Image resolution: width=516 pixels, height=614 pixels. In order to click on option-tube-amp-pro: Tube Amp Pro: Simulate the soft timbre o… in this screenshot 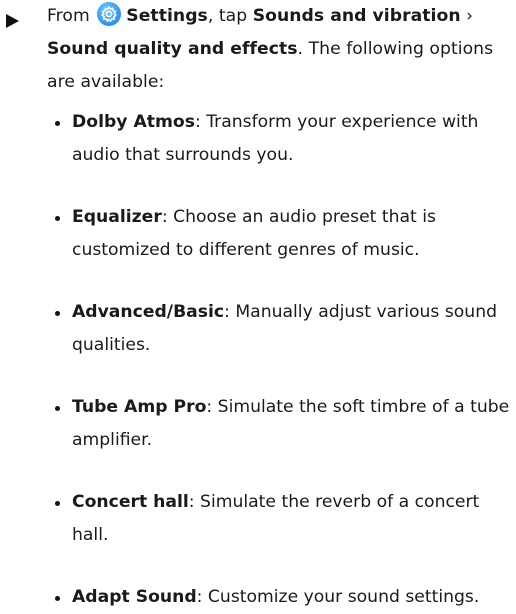, I will do `click(283, 424)`.